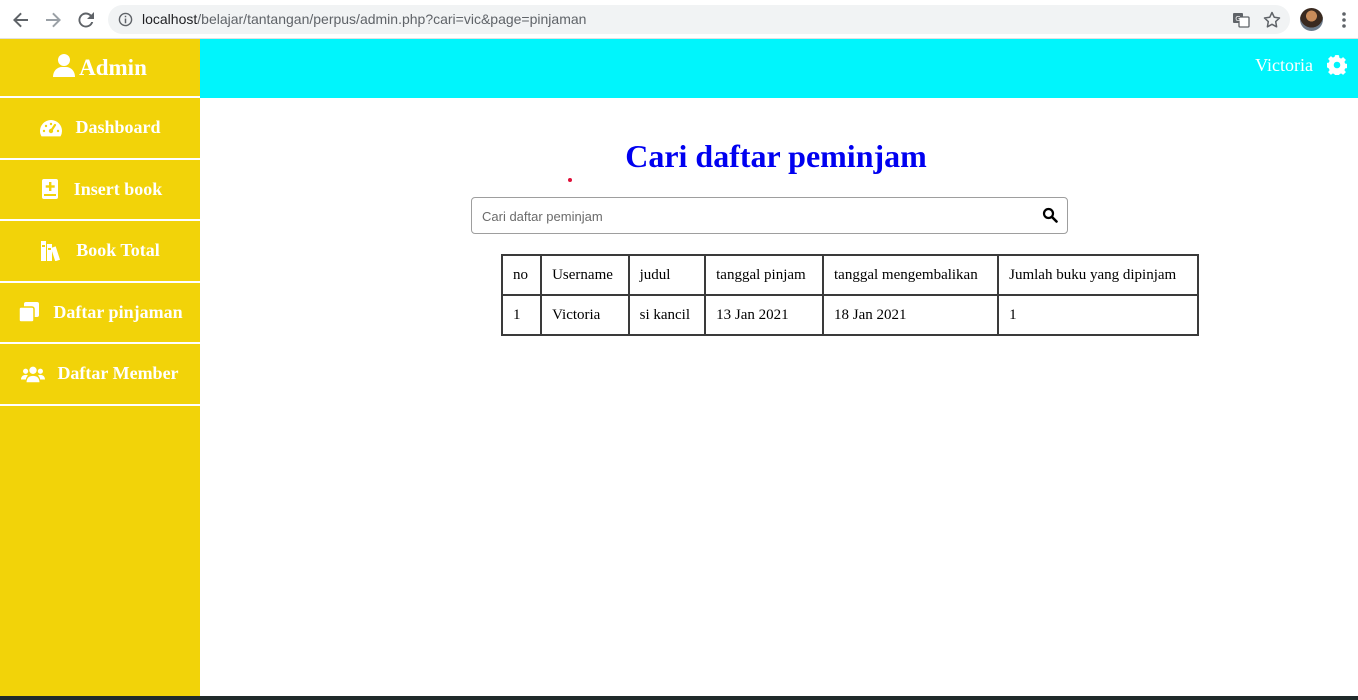 This screenshot has height=700, width=1358. I want to click on sidebar-item-label: Book Total, so click(118, 250).